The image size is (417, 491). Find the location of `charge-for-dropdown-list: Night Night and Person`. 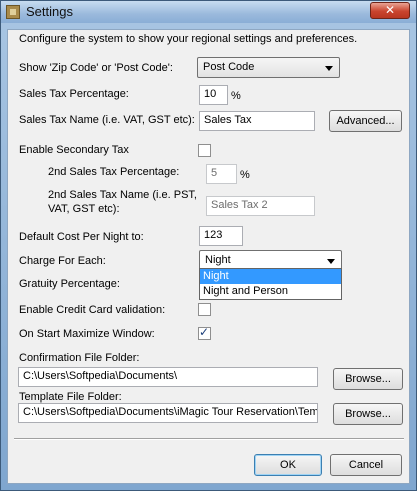

charge-for-dropdown-list: Night Night and Person is located at coordinates (270, 284).